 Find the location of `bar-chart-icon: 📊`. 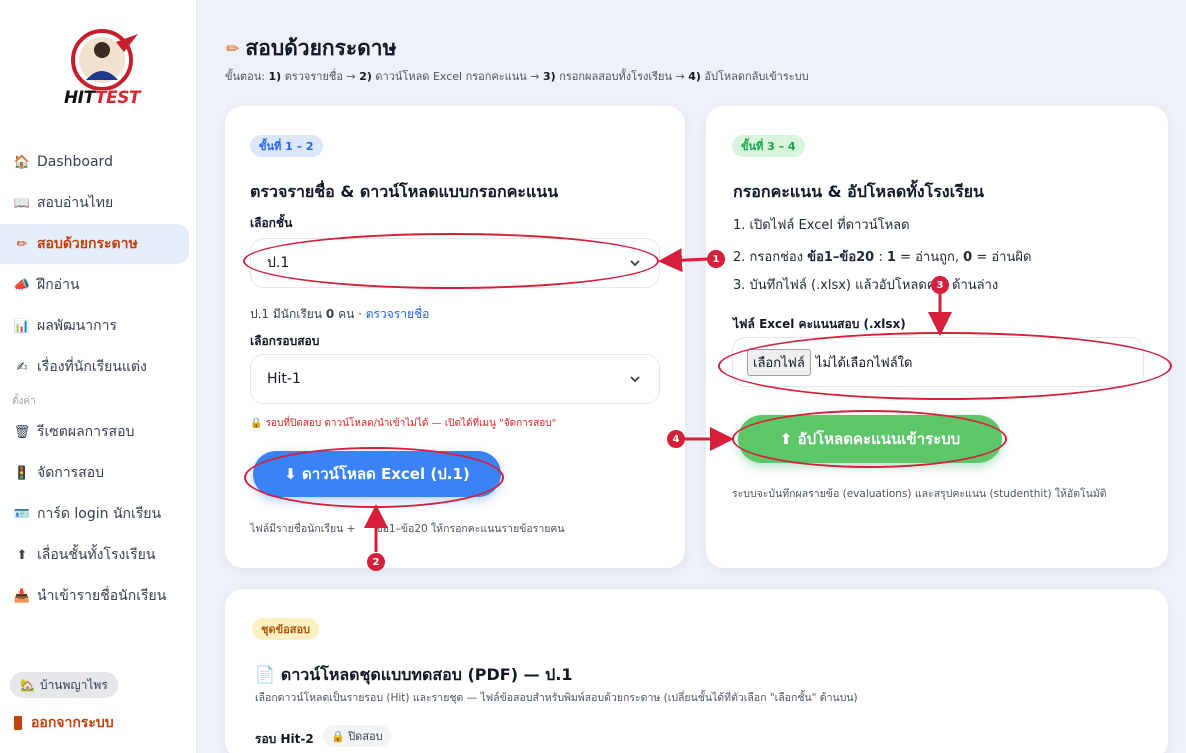

bar-chart-icon: 📊 is located at coordinates (22, 326).